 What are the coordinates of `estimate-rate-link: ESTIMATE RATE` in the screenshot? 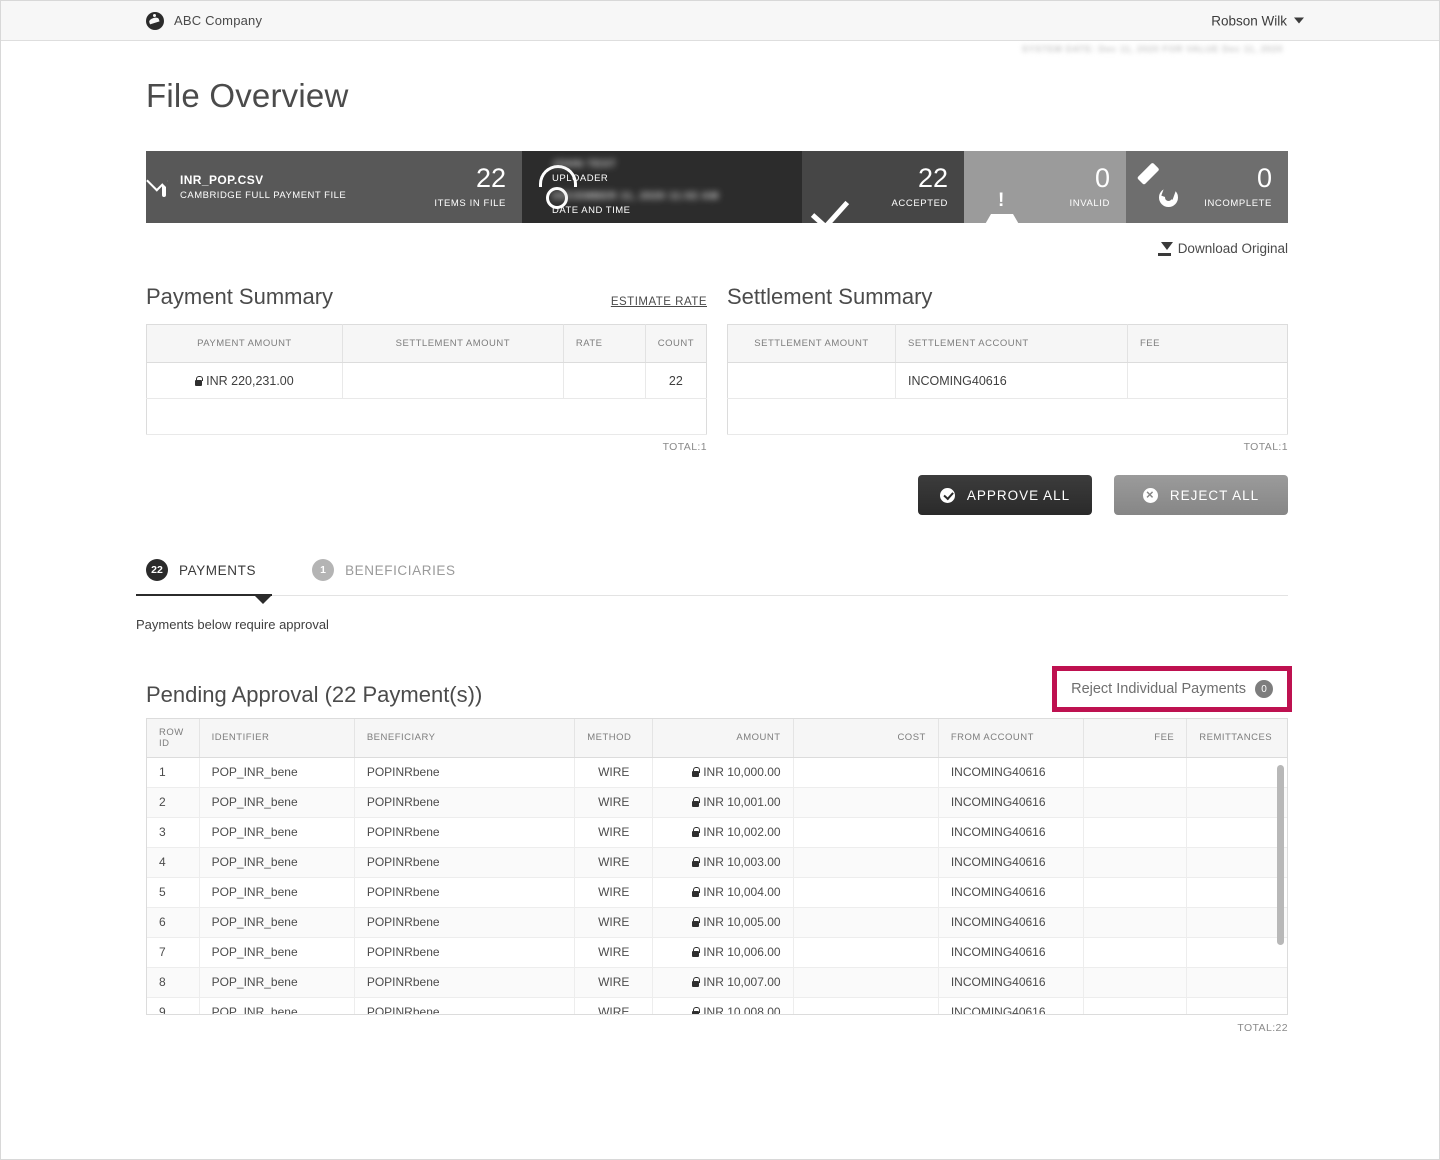 It's located at (659, 303).